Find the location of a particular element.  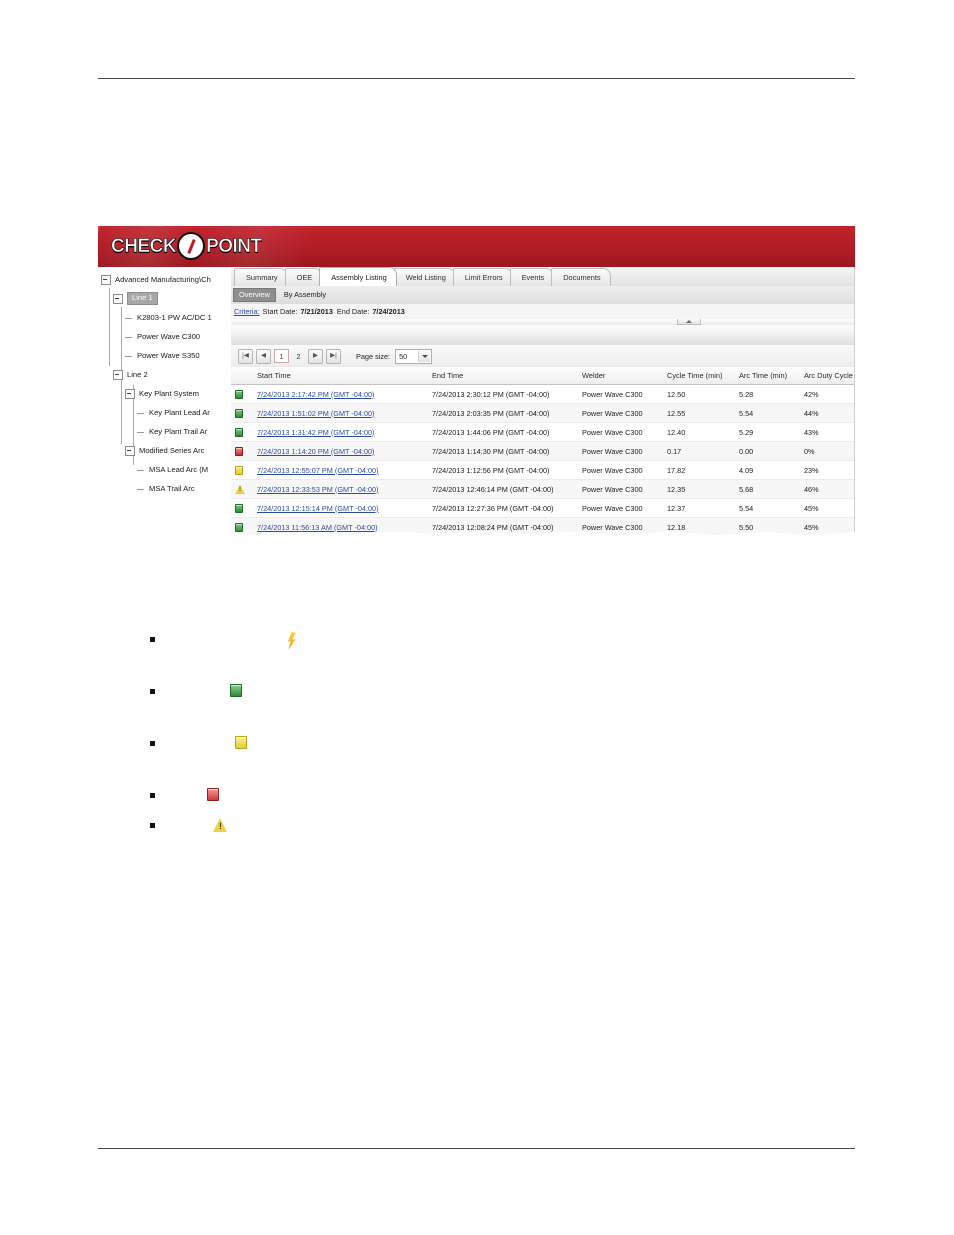

tree-item-line-1: Line 1 is located at coordinates (164, 298).